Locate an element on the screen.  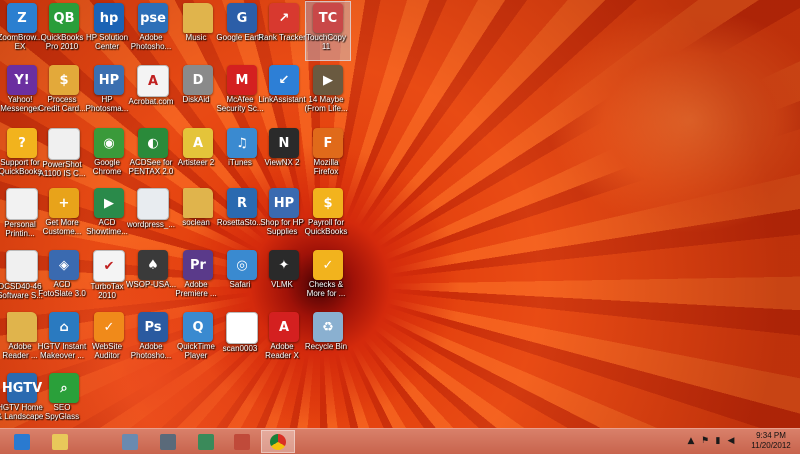
desktop-icon: $ Payroll for QuickBooks is located at coordinates (327, 216).